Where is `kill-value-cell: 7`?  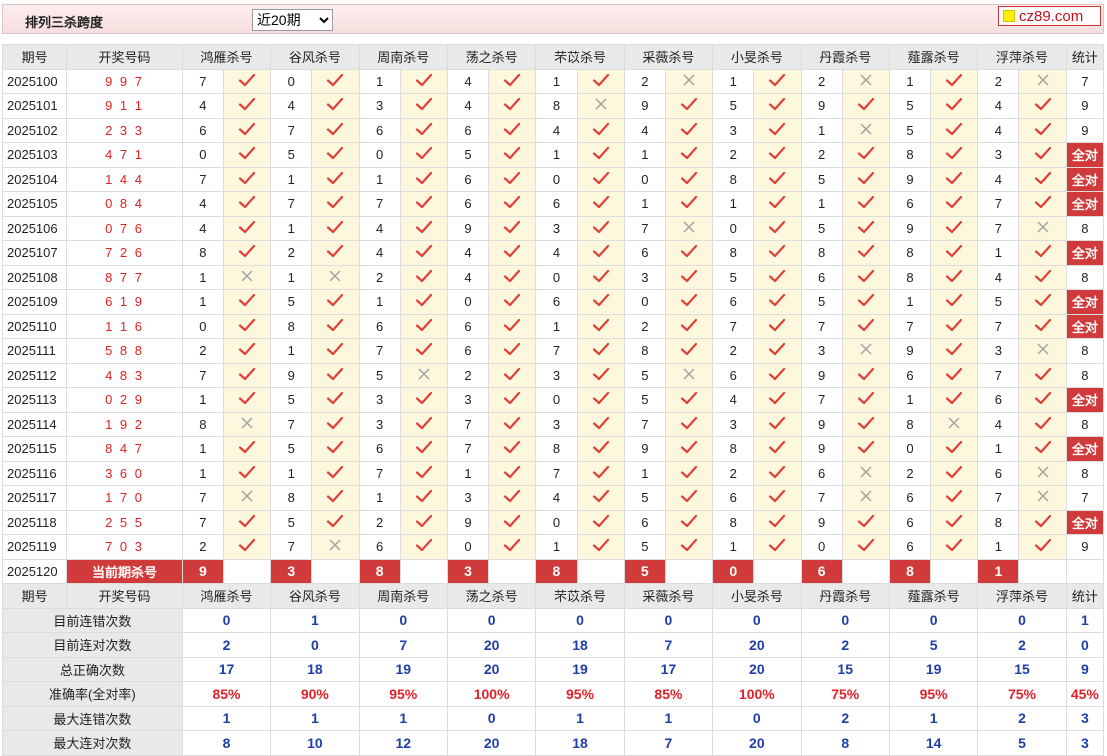
kill-value-cell: 7 is located at coordinates (291, 424).